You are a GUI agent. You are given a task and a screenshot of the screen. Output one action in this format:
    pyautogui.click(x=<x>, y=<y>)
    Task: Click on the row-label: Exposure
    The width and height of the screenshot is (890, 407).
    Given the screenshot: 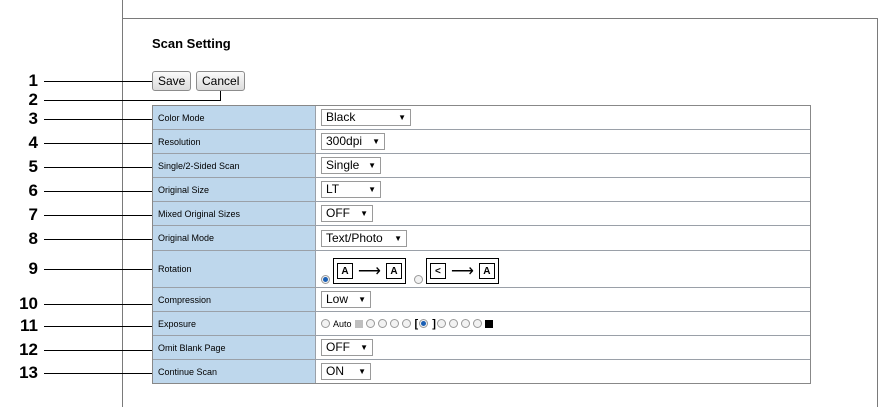 What is the action you would take?
    pyautogui.click(x=234, y=323)
    